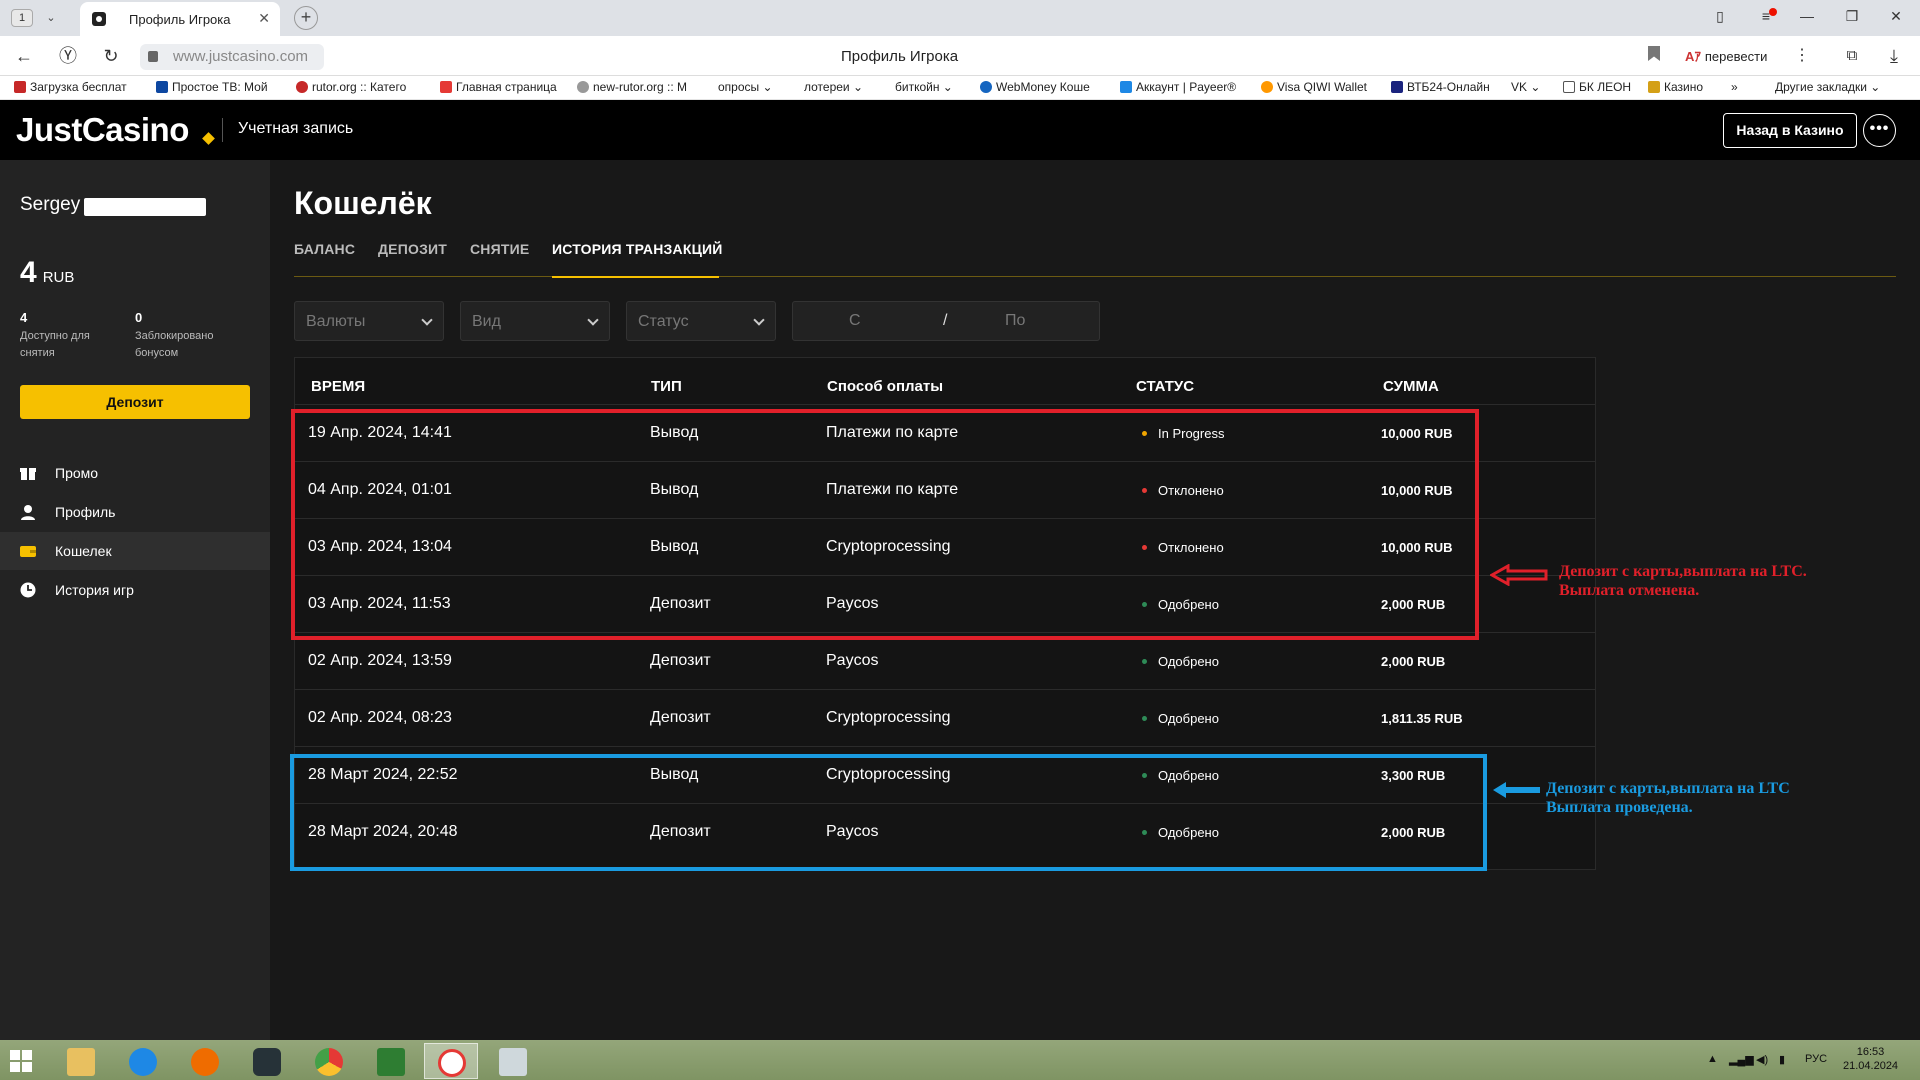  I want to click on bookmark-folder: опросы ⌄, so click(745, 87).